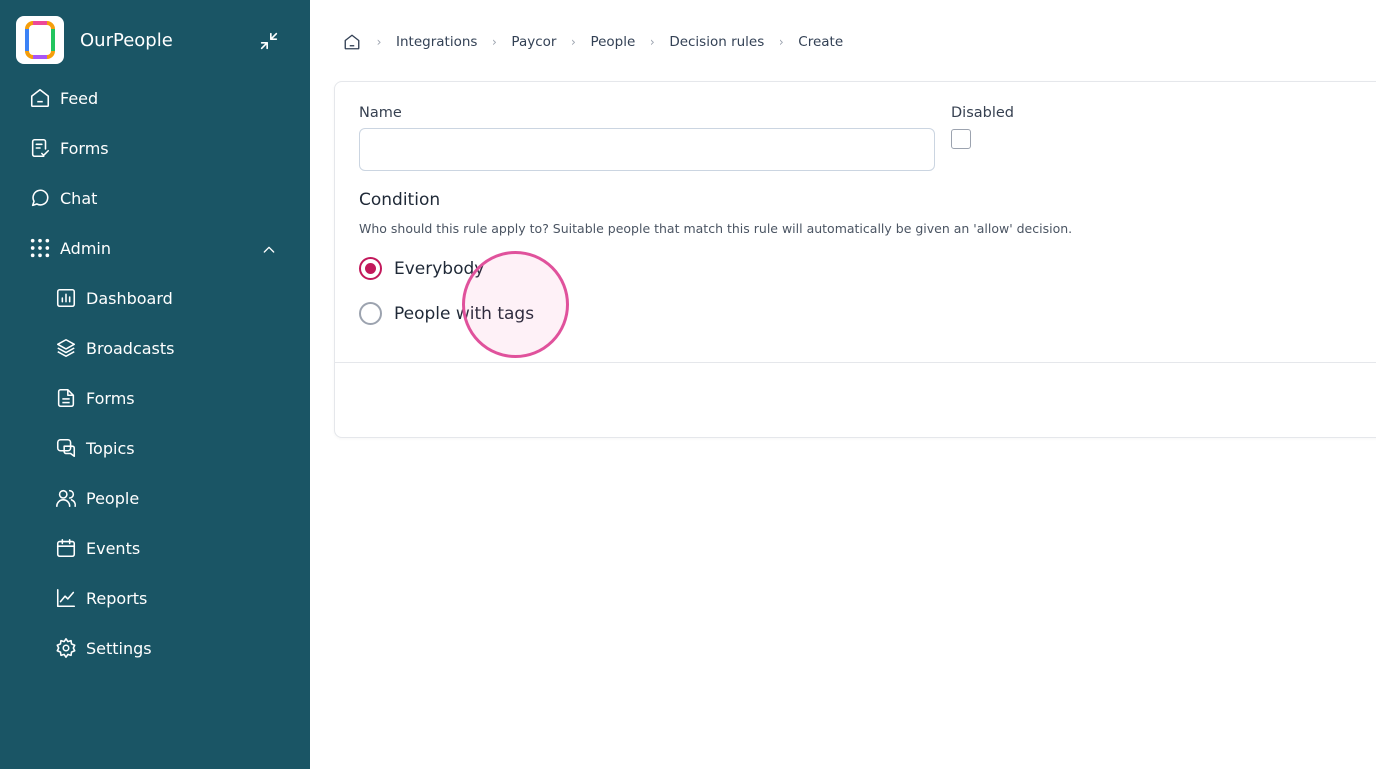  I want to click on sidebar-item-admin-forms: Forms, so click(94, 398).